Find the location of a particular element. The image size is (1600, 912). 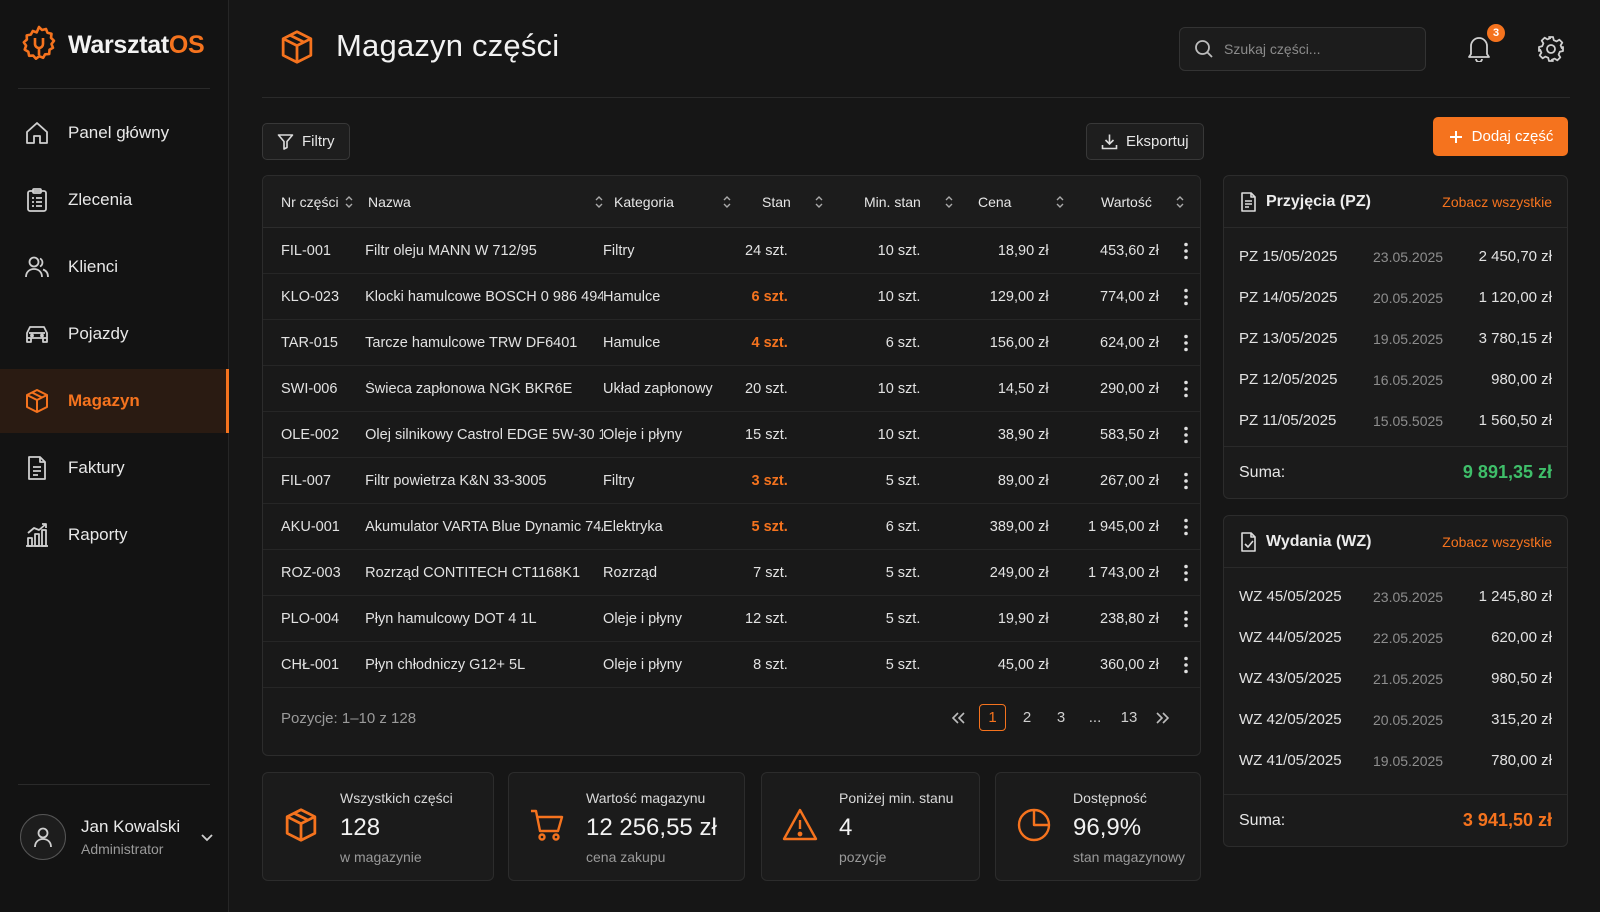

last-page-icon is located at coordinates (1163, 717).